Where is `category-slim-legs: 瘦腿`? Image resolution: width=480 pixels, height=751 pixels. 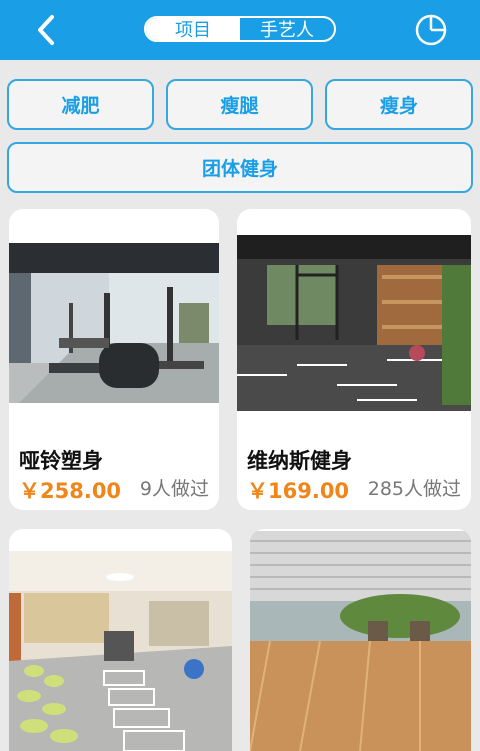
category-slim-legs: 瘦腿 is located at coordinates (239, 104).